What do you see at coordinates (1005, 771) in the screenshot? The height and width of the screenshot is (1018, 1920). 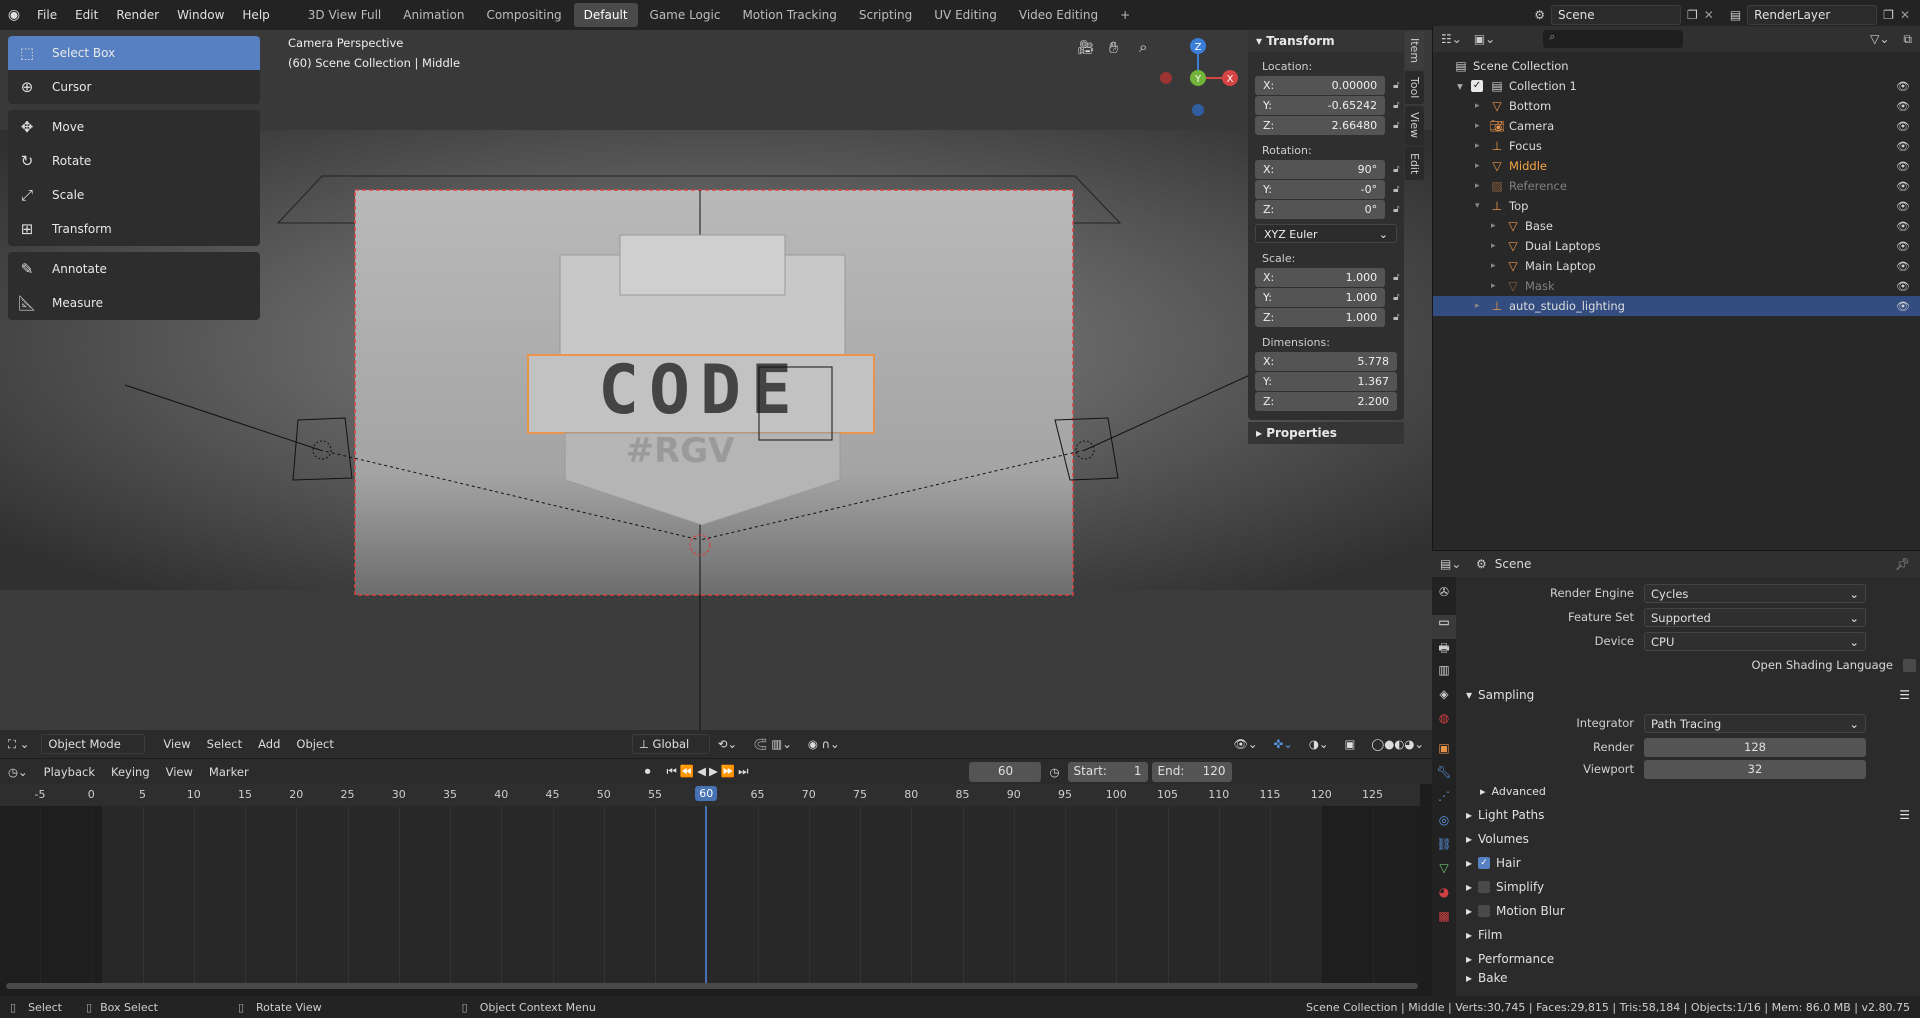 I see `current-frame-field: 60` at bounding box center [1005, 771].